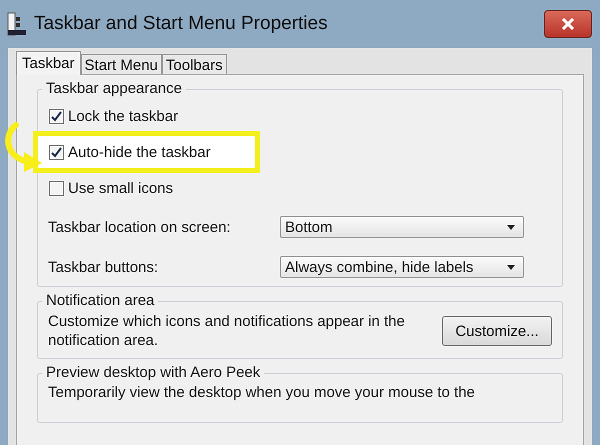  Describe the element at coordinates (153, 372) in the screenshot. I see `group-title: Preview desktop with Aero Peek` at that location.